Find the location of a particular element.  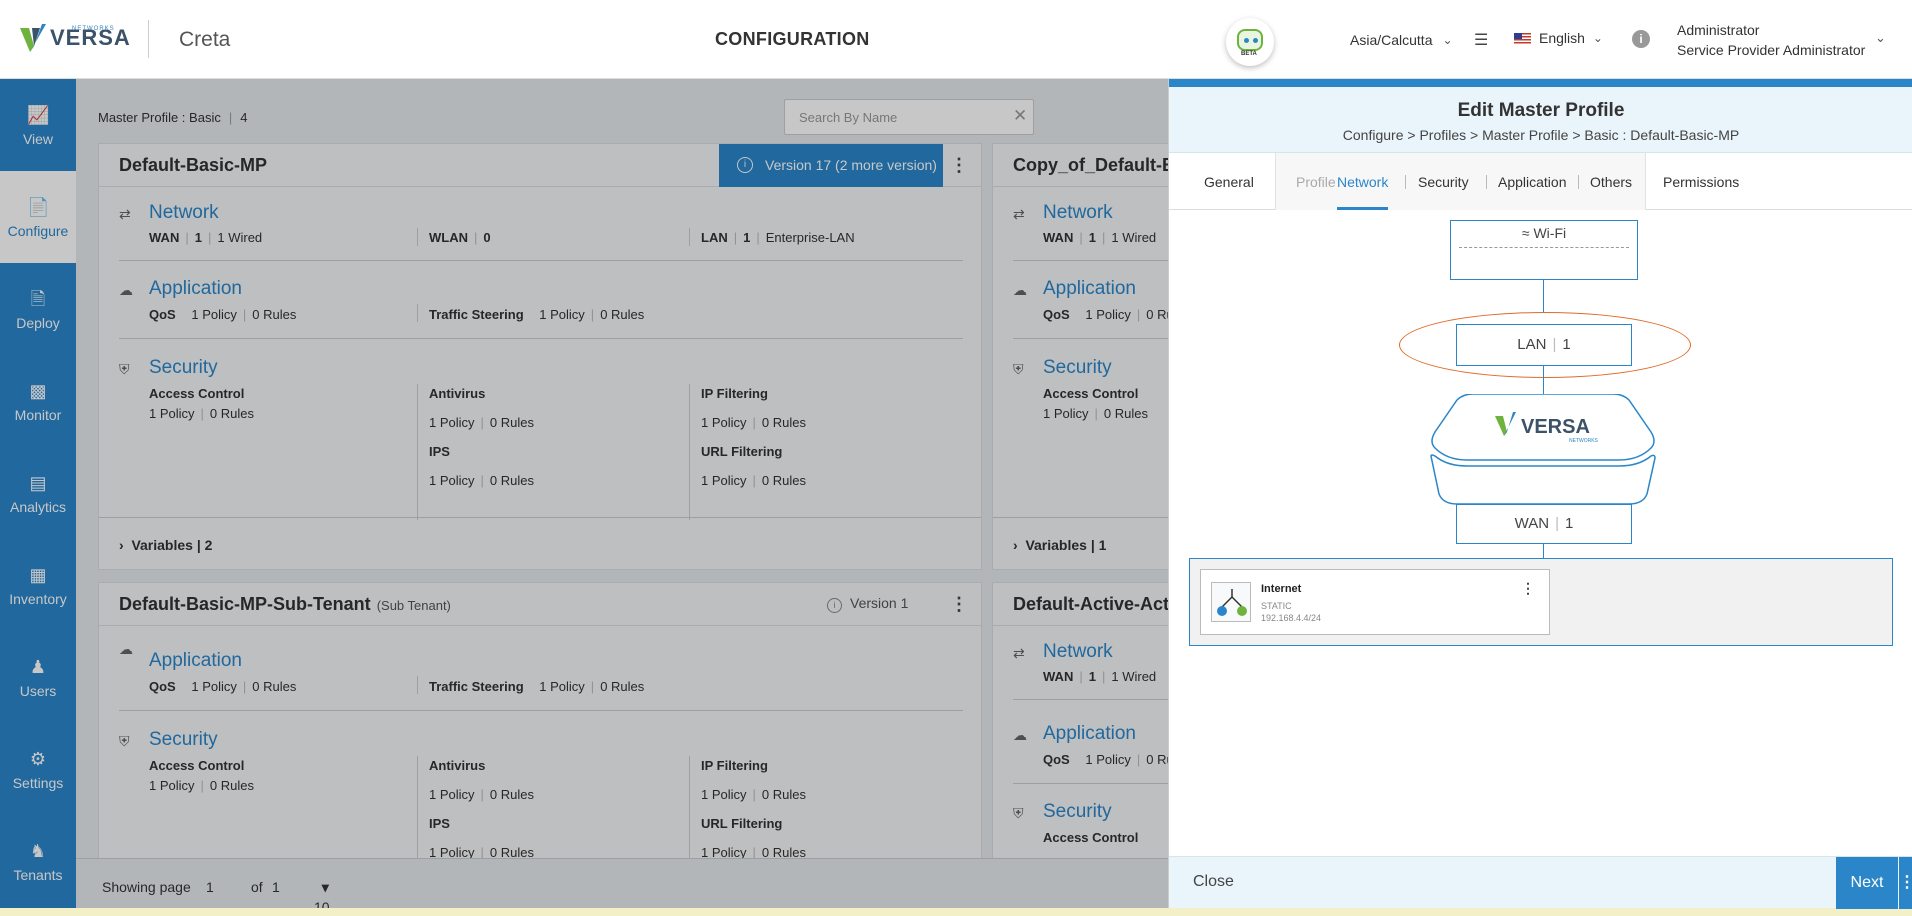

wan-link-name: Internet is located at coordinates (1281, 589).